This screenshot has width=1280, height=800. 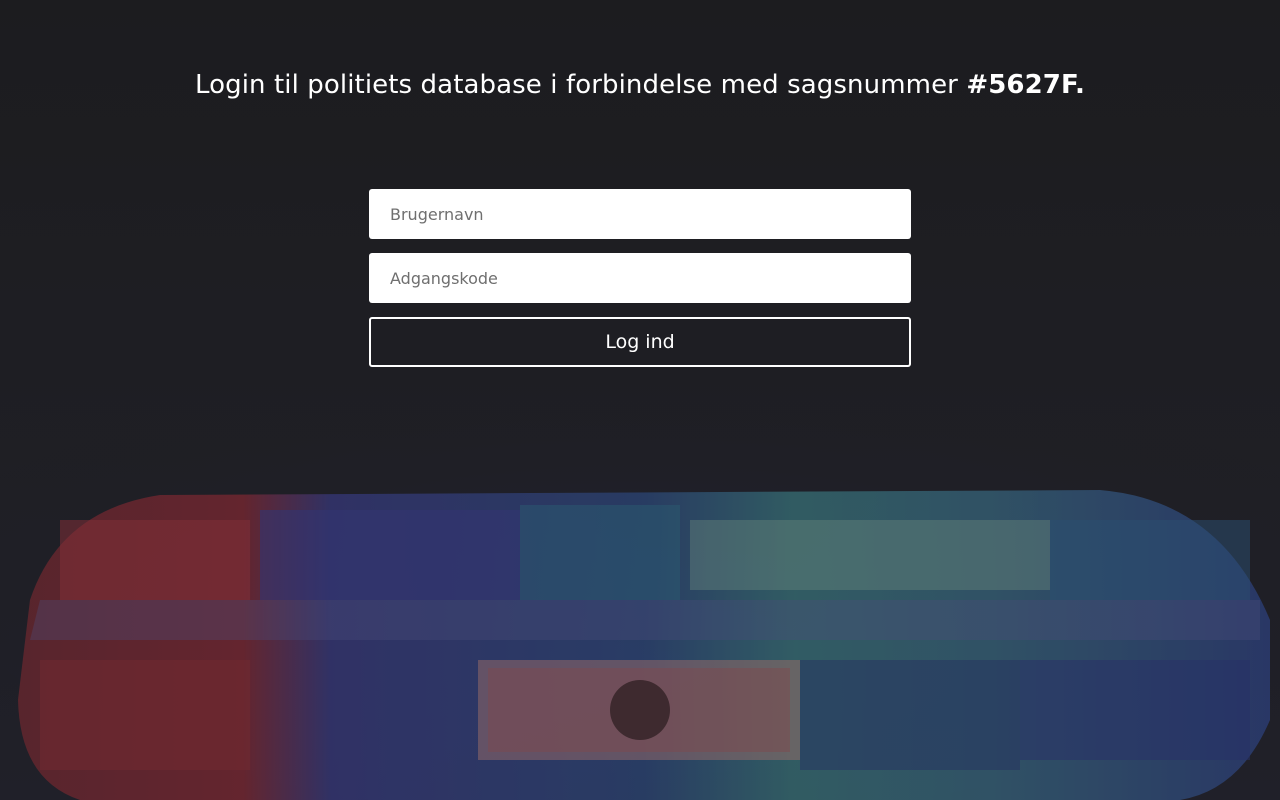 I want to click on login-form: Log ind, so click(x=640, y=278).